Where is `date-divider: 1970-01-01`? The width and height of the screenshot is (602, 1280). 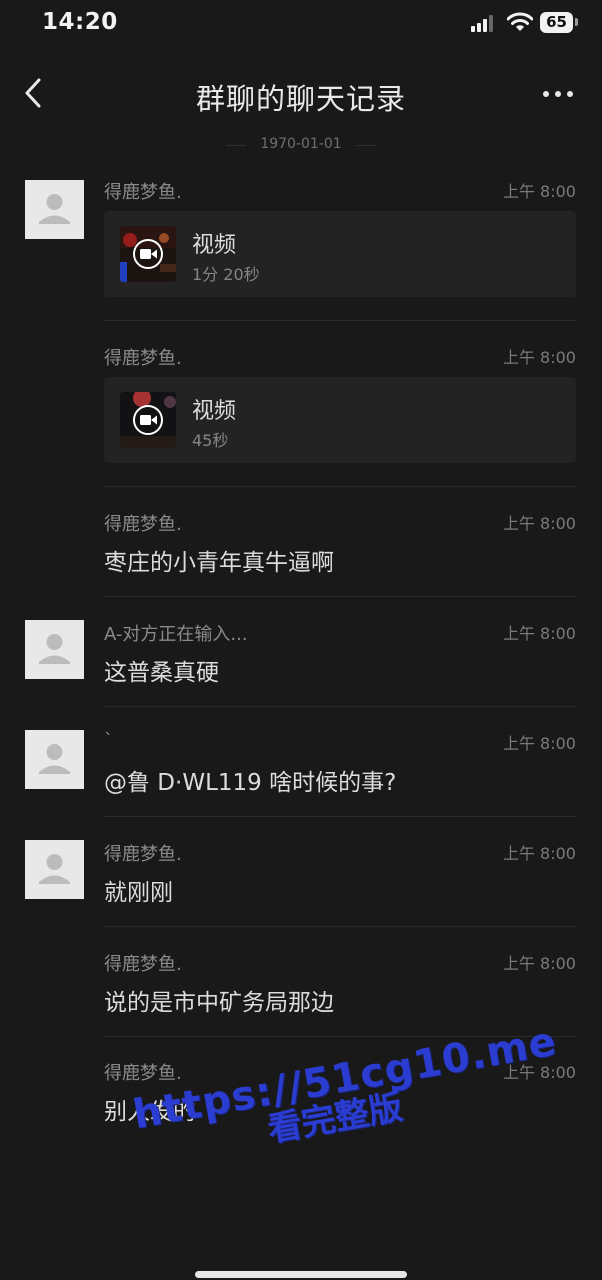 date-divider: 1970-01-01 is located at coordinates (301, 144).